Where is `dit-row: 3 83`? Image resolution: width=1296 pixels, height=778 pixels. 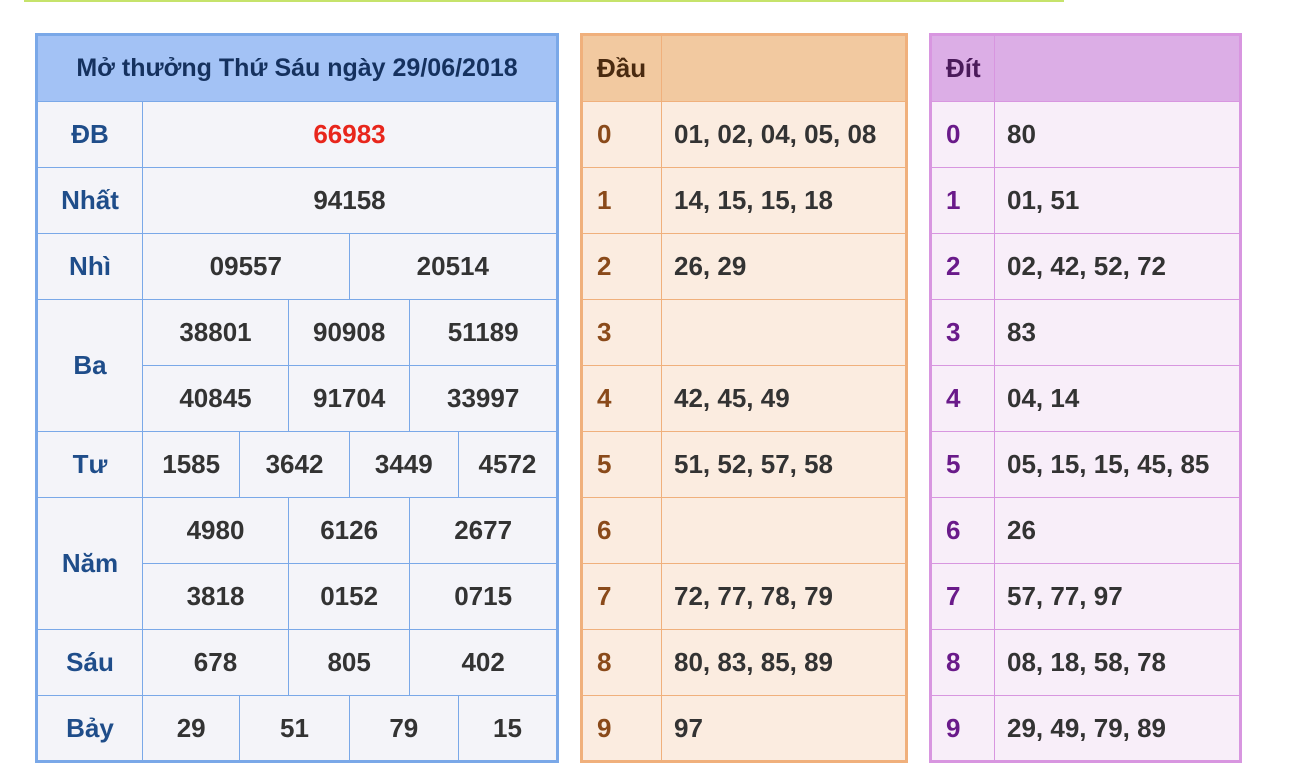 dit-row: 3 83 is located at coordinates (1085, 332).